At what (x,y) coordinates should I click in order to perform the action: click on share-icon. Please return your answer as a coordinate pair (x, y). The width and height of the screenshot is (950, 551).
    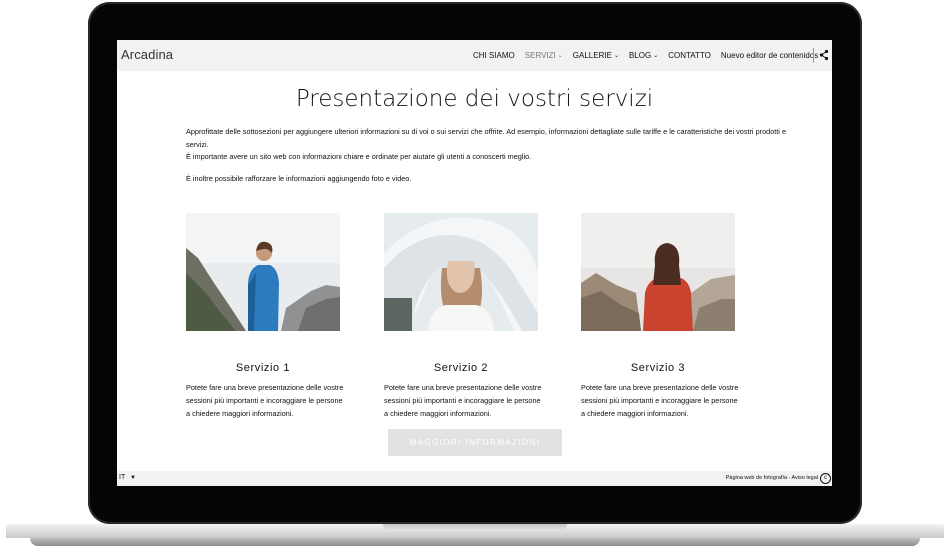
    Looking at the image, I should click on (824, 55).